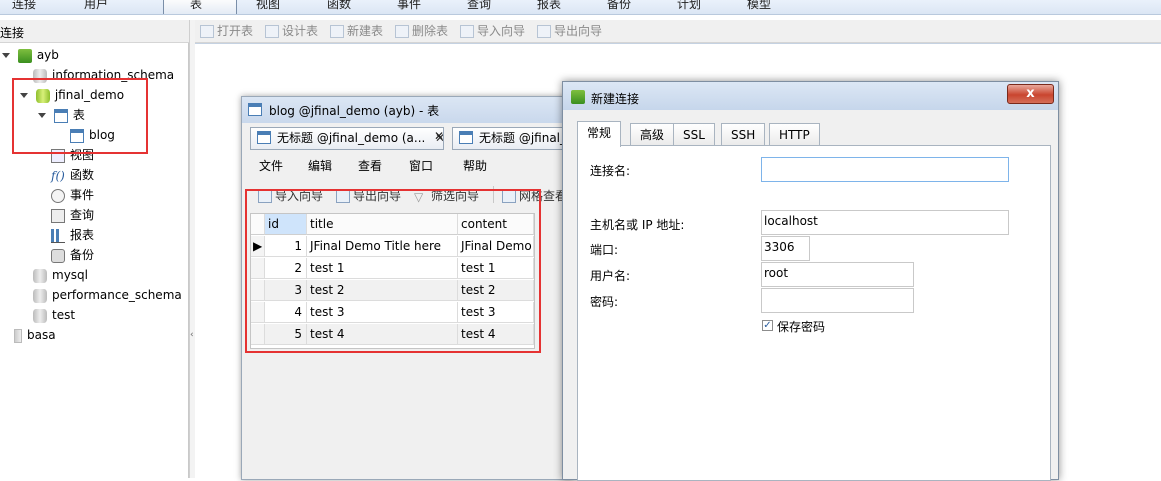 The image size is (1161, 481). Describe the element at coordinates (678, 31) in the screenshot. I see `object-toolbar: 打开表 设计表 新建表 删除表 导入向导 导出向导` at that location.